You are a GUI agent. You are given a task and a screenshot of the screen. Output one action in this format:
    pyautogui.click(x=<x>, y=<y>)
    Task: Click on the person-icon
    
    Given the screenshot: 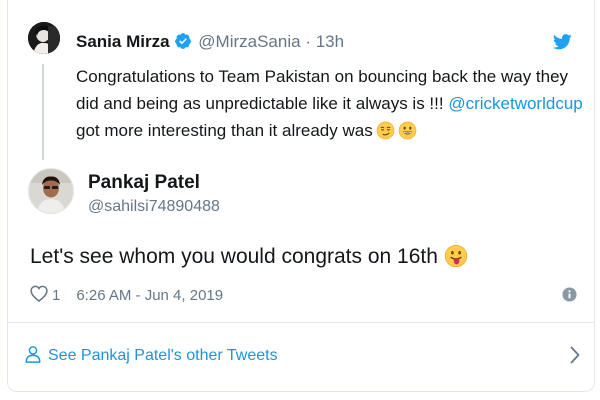 What is the action you would take?
    pyautogui.click(x=33, y=356)
    